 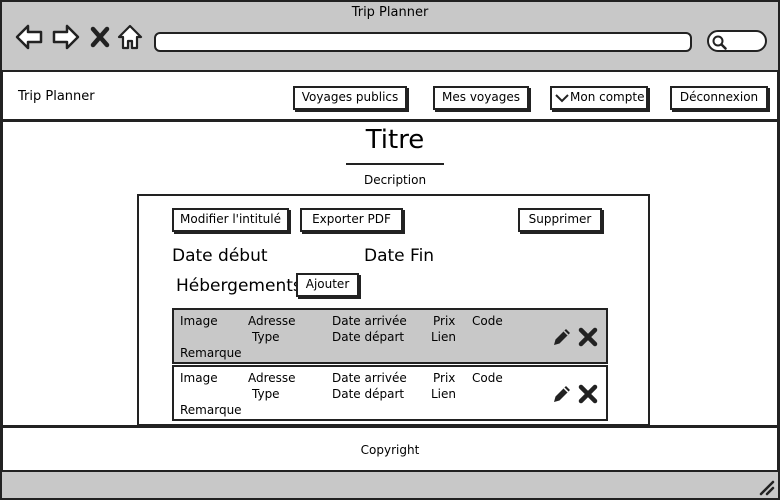 I want to click on add-lodging-button: Ajouter, so click(x=327, y=285).